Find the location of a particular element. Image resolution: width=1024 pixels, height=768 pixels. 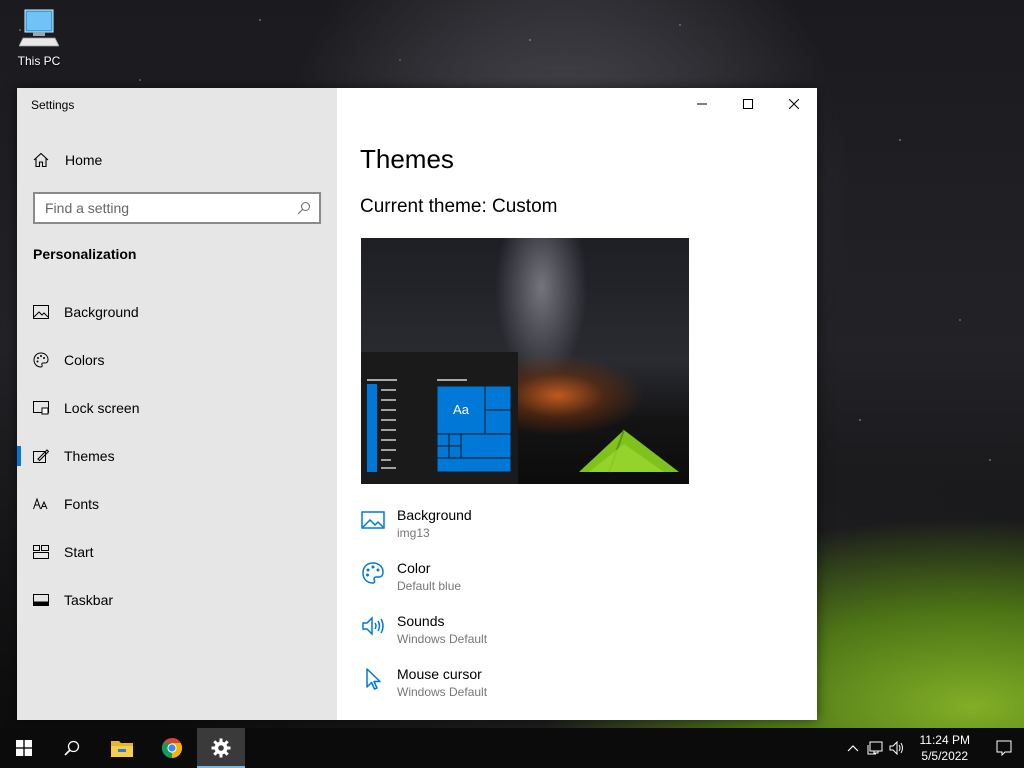

sidebar-item-label: Taskbar is located at coordinates (89, 600).